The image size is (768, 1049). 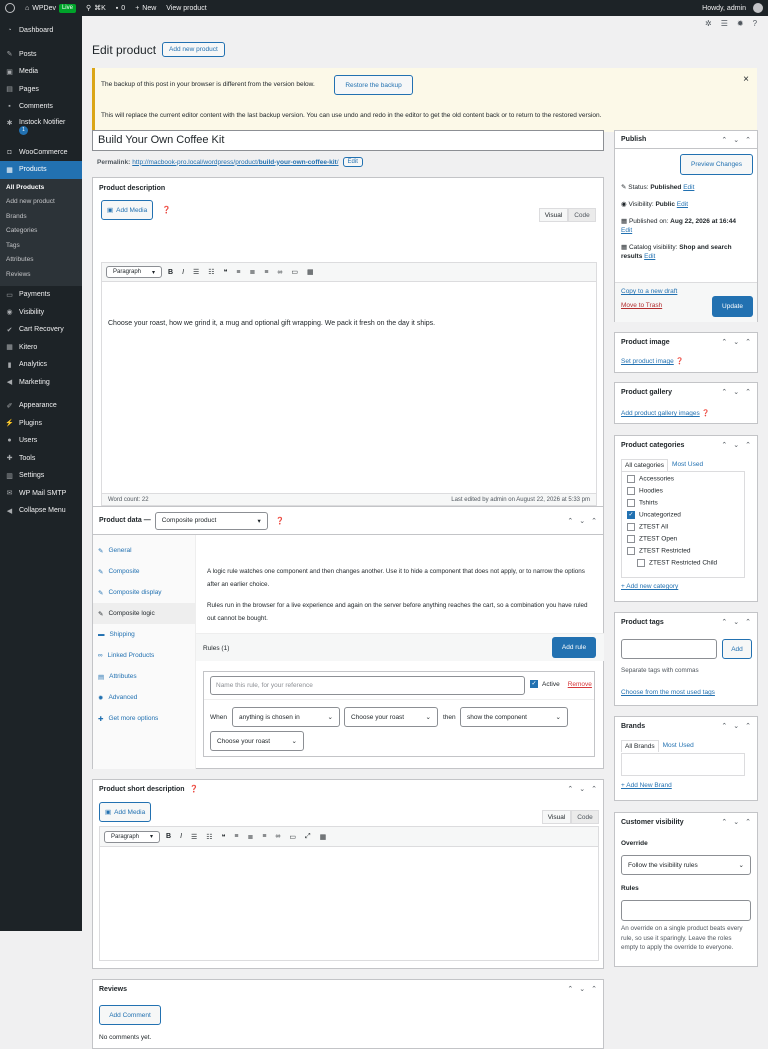 What do you see at coordinates (683, 529) in the screenshot?
I see `category-item: ZTEST All` at bounding box center [683, 529].